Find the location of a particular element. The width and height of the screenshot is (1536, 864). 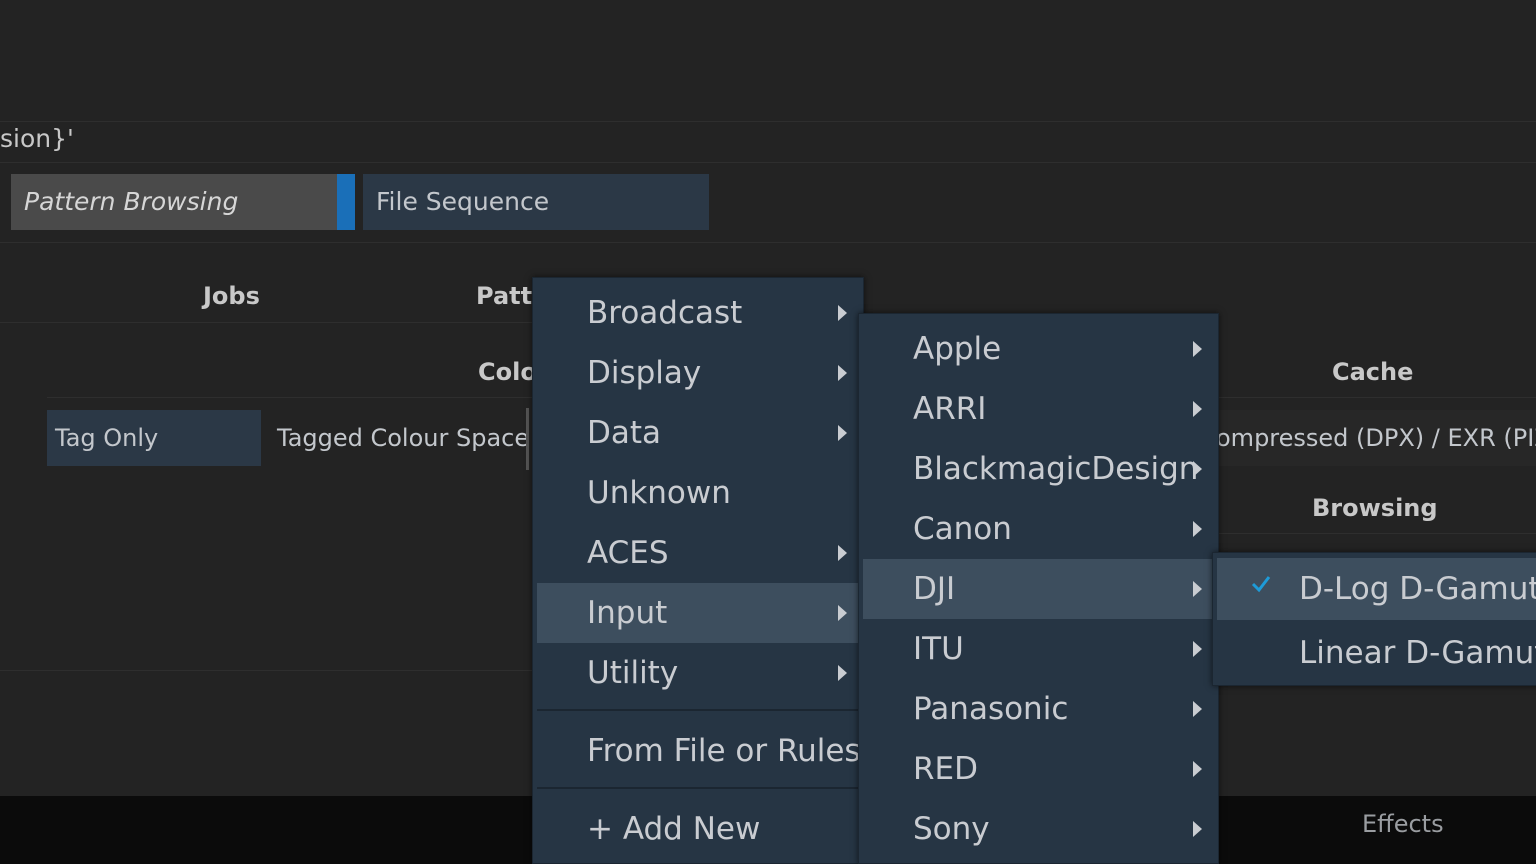

menu-item-label: Input is located at coordinates (627, 613).